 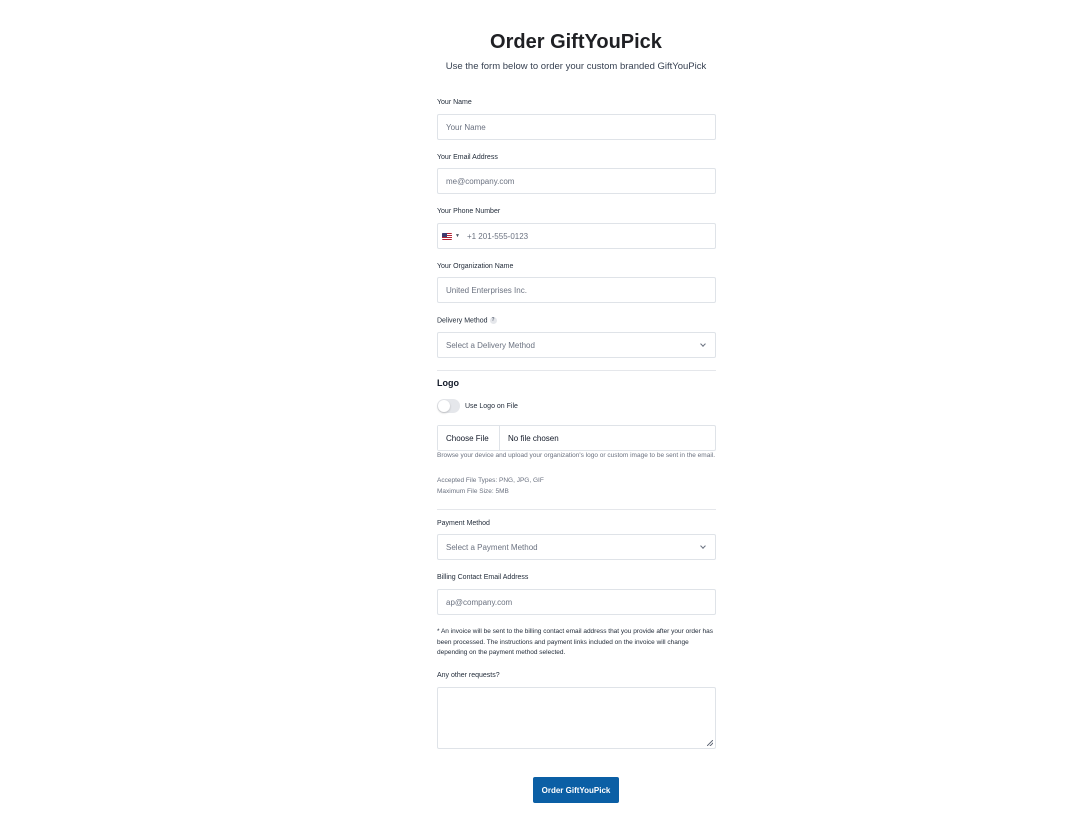 I want to click on order-submit-button: Order GiftYouPick, so click(x=576, y=790).